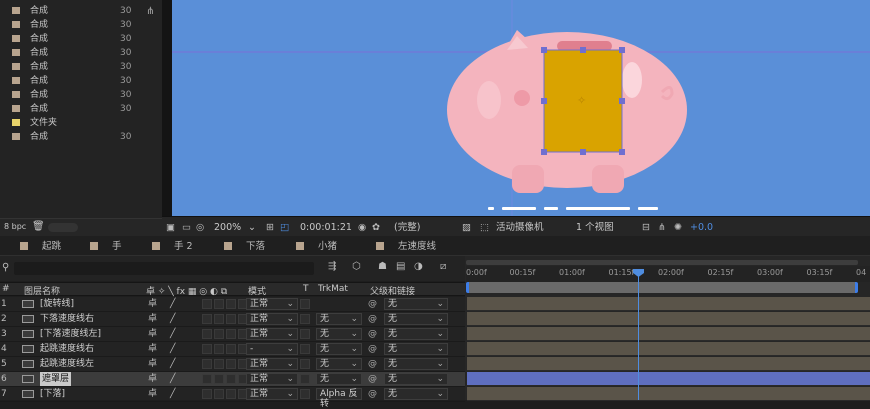 The height and width of the screenshot is (409, 870). I want to click on tab-zuosuduxian: 左速度线, so click(406, 246).